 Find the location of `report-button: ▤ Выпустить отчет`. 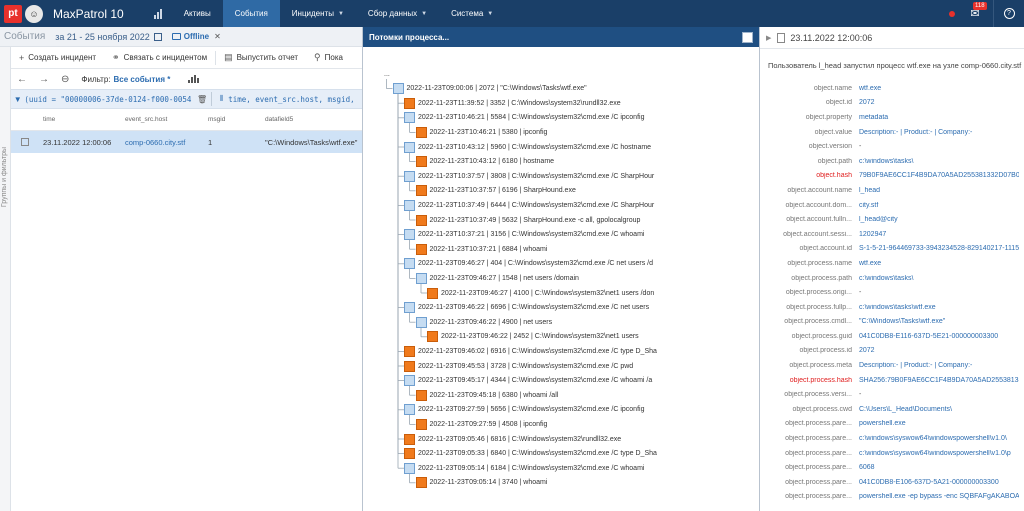

report-button: ▤ Выпустить отчет is located at coordinates (261, 58).